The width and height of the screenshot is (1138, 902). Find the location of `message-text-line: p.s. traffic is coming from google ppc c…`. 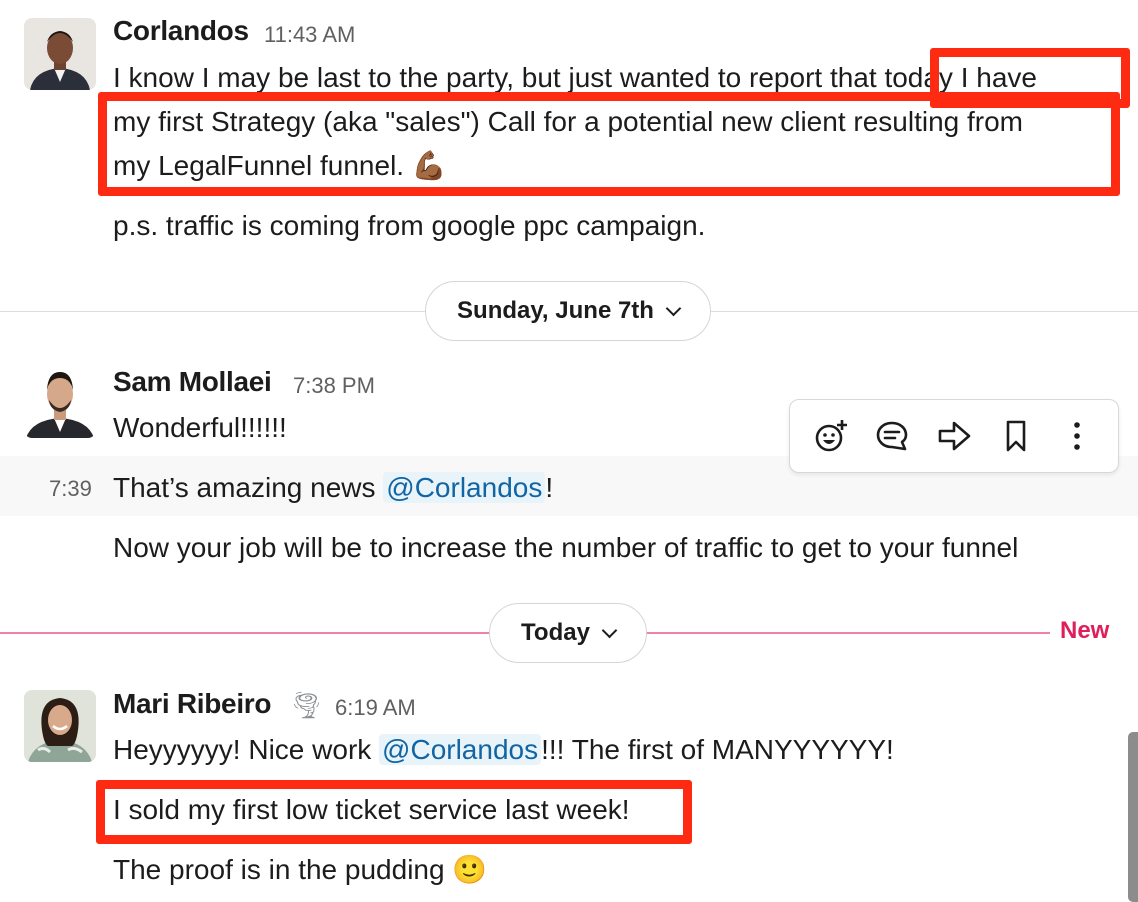

message-text-line: p.s. traffic is coming from google ppc c… is located at coordinates (409, 225).